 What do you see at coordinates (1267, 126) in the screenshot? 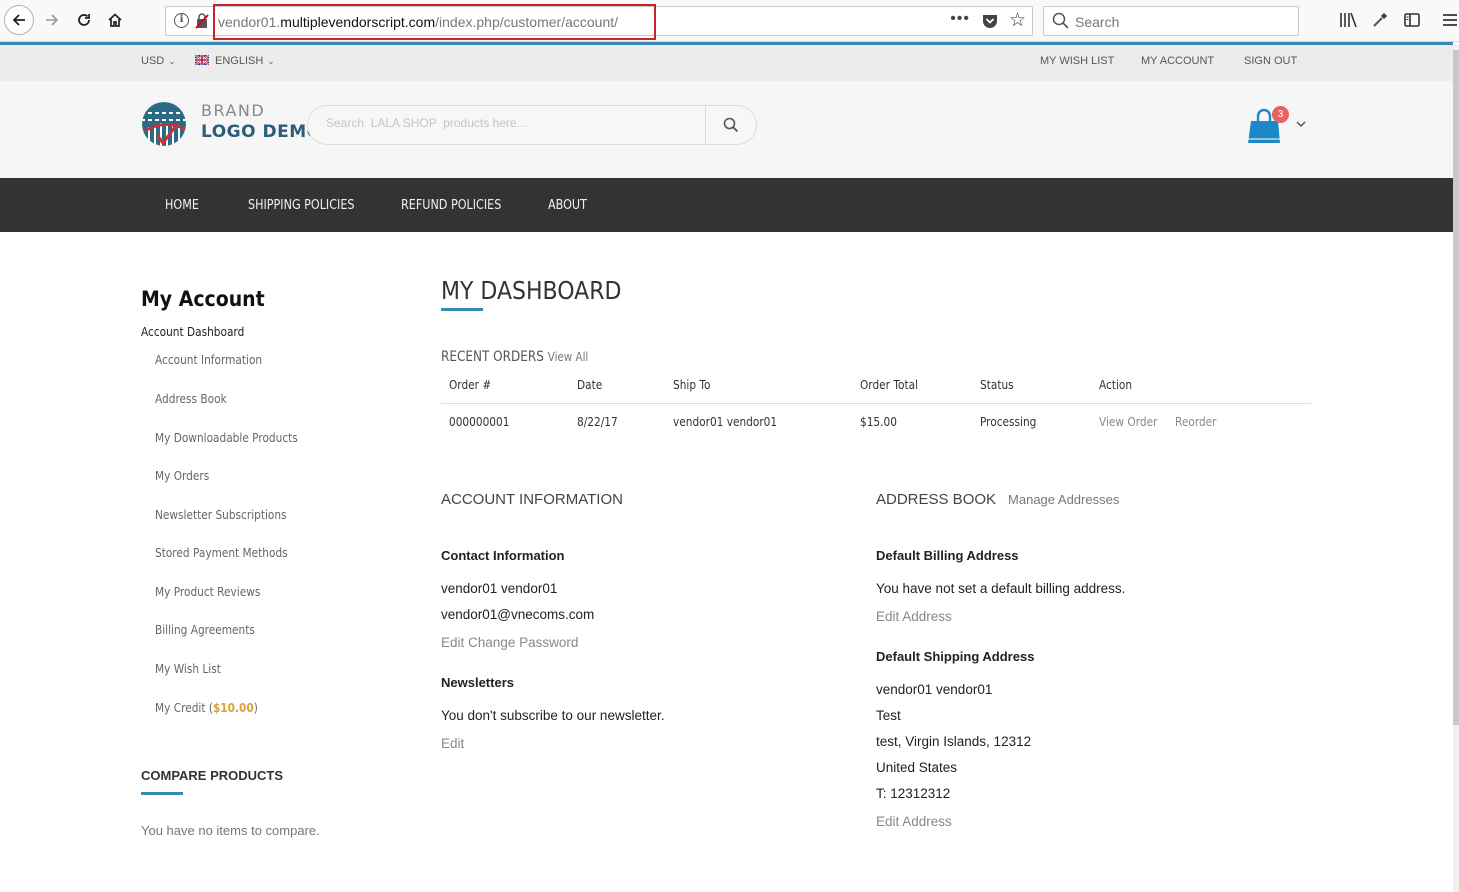
I see `mini-cart: 3` at bounding box center [1267, 126].